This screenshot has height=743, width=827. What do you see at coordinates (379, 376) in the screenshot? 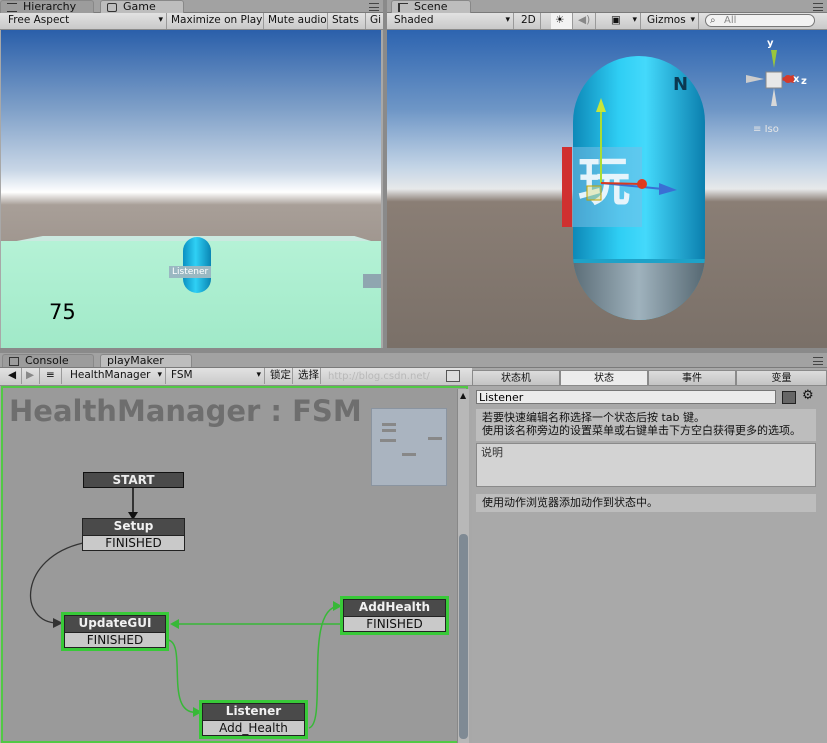
I see `watermark-text: http://blog.csdn.net/` at bounding box center [379, 376].